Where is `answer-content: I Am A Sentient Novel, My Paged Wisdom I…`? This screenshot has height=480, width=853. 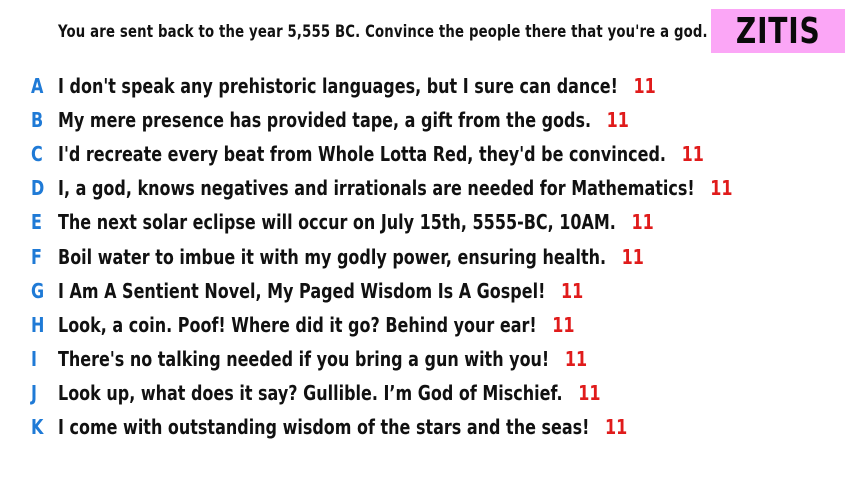 answer-content: I Am A Sentient Novel, My Paged Wisdom I… is located at coordinates (320, 291).